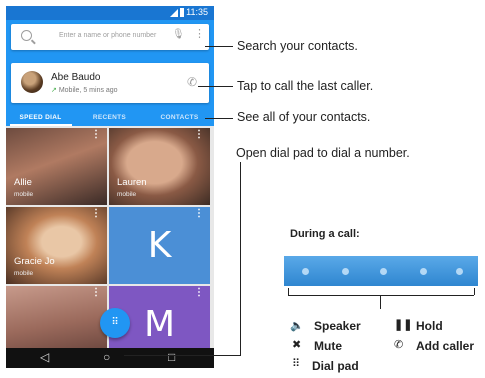 The image size is (485, 378). I want to click on bracket-stem, so click(380, 302).